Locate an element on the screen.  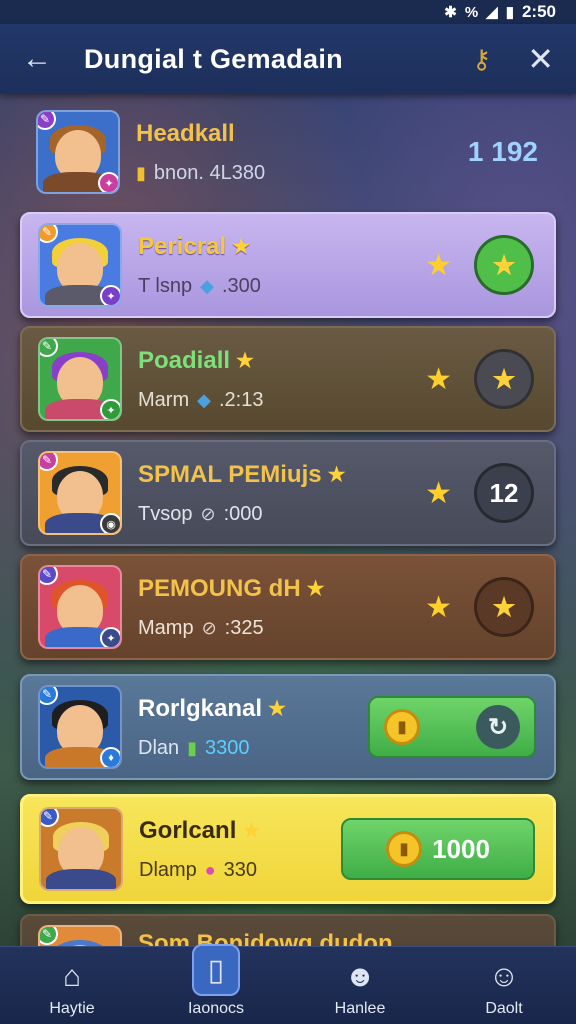
nav-item-home: ⌂ Haytie is located at coordinates (72, 988).